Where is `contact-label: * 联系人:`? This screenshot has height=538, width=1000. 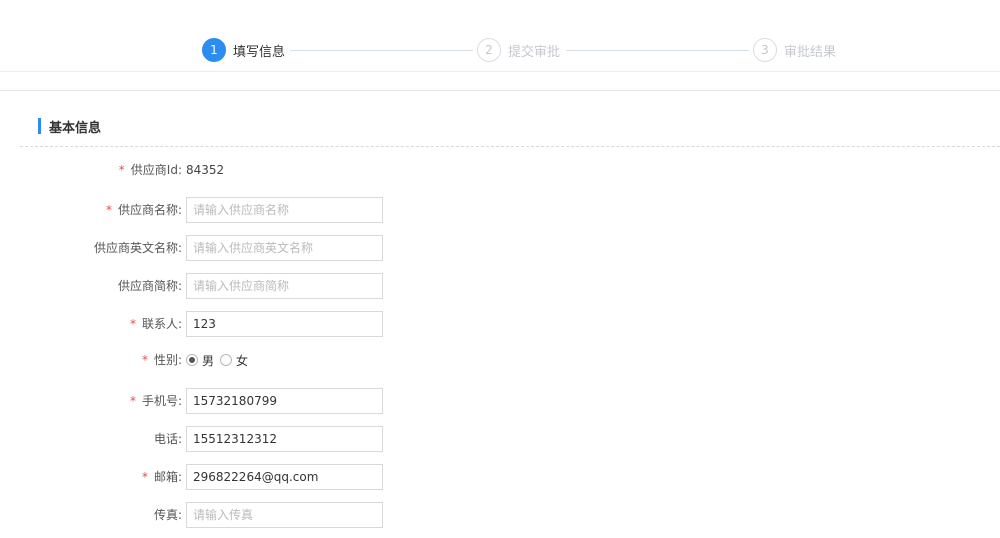
contact-label: * 联系人: is located at coordinates (155, 324).